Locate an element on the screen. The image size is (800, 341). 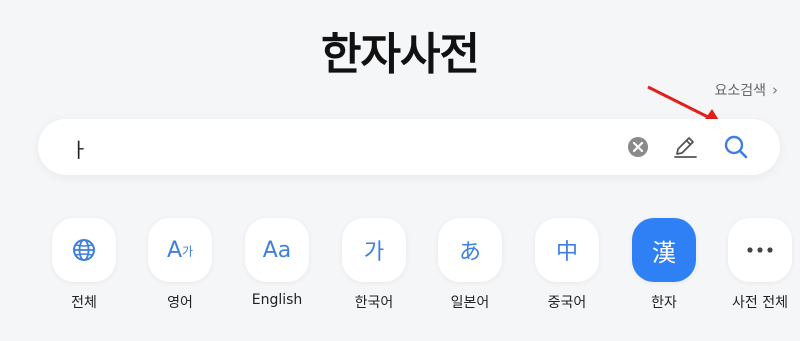
category-label: 영어 is located at coordinates (180, 303).